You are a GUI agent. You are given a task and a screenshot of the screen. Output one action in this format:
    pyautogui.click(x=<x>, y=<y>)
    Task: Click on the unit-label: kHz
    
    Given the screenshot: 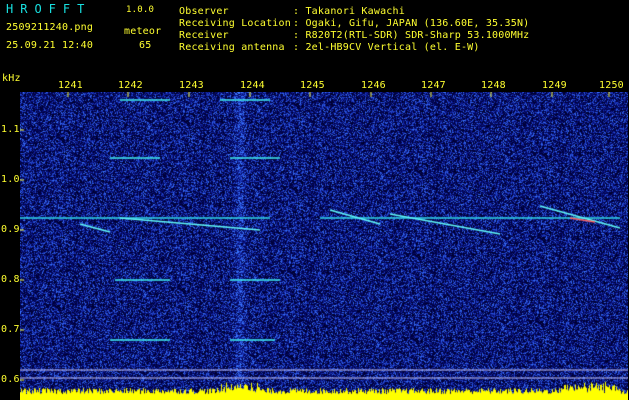 What is the action you would take?
    pyautogui.click(x=11, y=78)
    